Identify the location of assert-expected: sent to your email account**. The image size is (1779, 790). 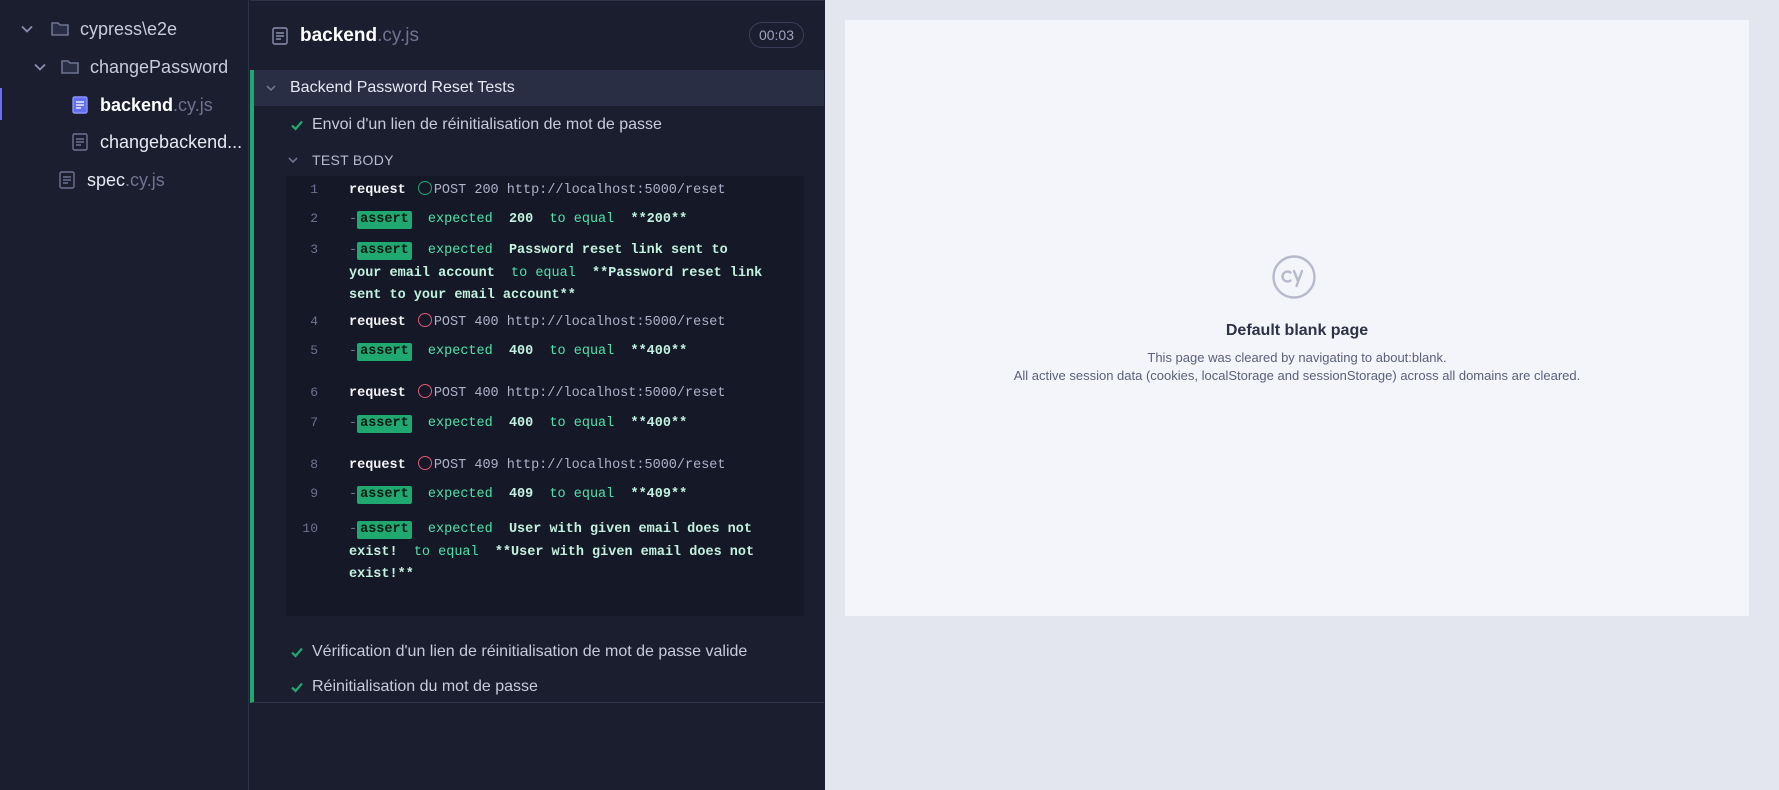
(462, 295).